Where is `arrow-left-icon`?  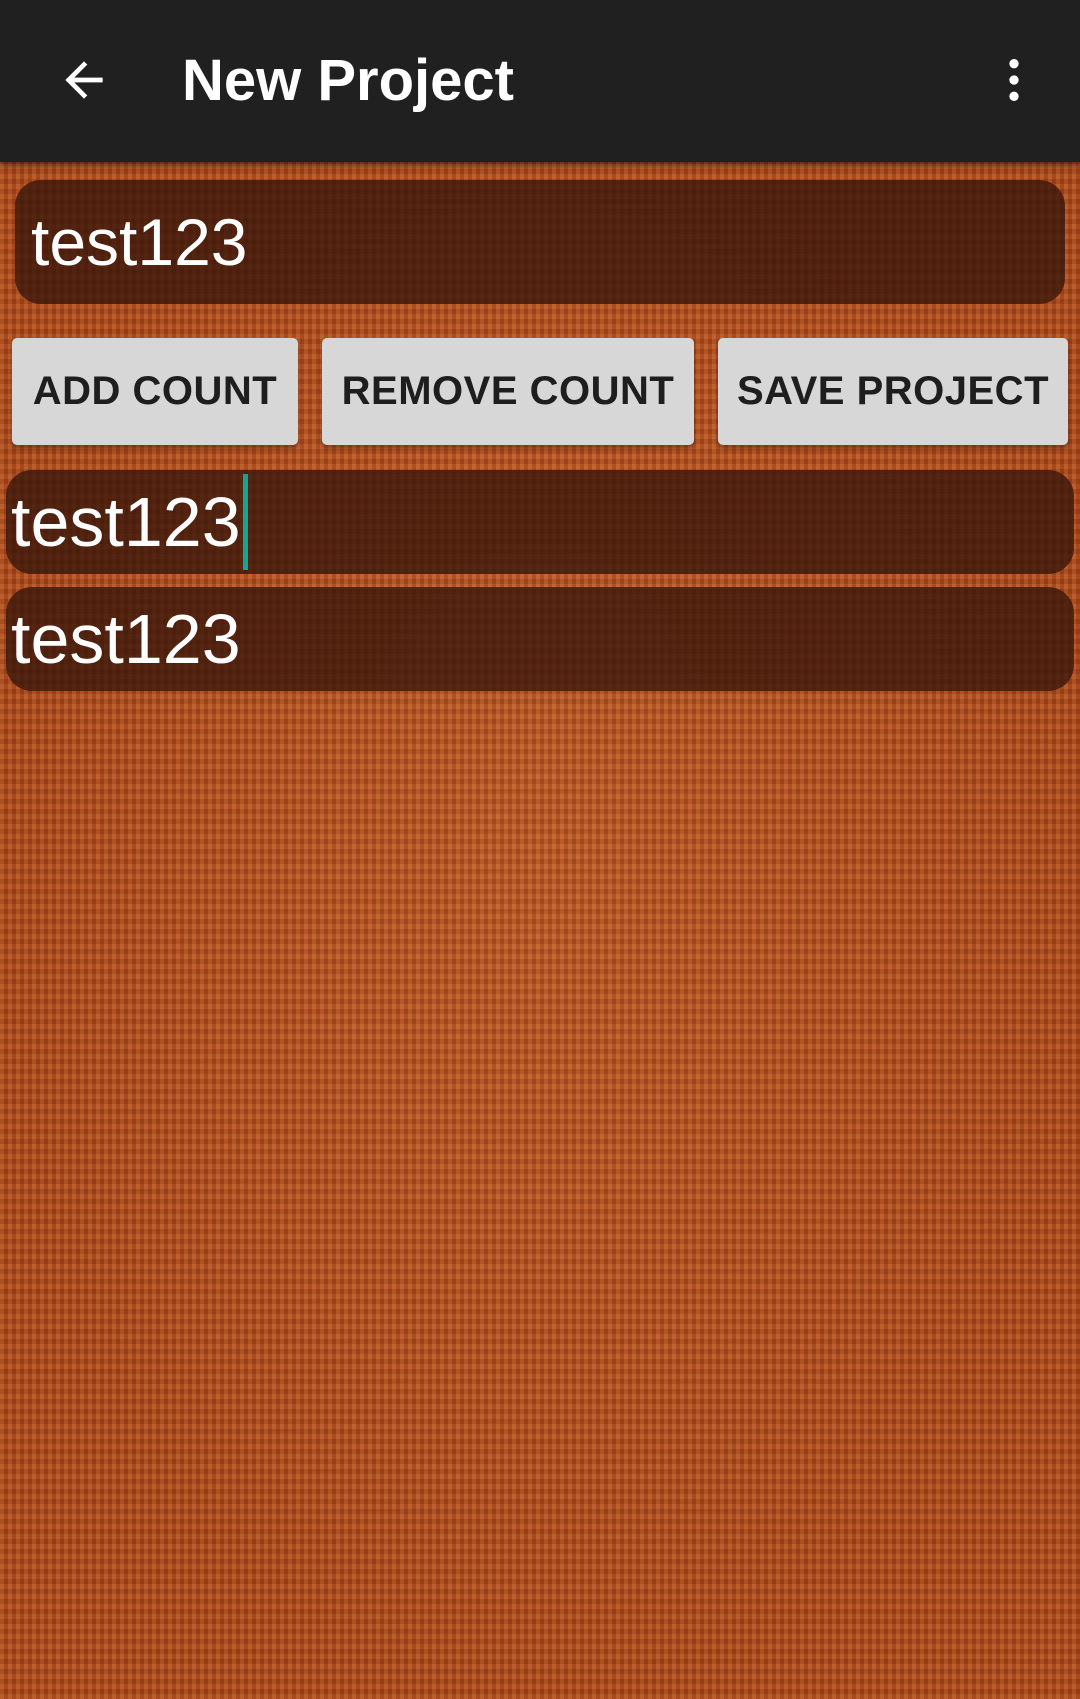 arrow-left-icon is located at coordinates (84, 82).